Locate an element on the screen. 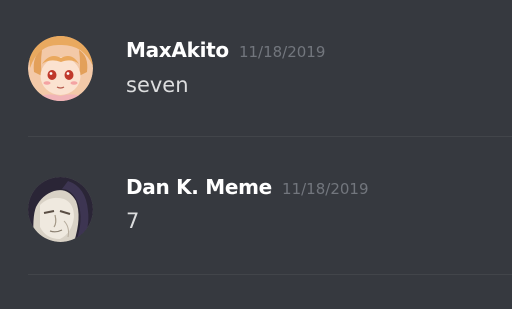 This screenshot has height=309, width=512. dark-haired-character-avatar-icon is located at coordinates (60, 209).